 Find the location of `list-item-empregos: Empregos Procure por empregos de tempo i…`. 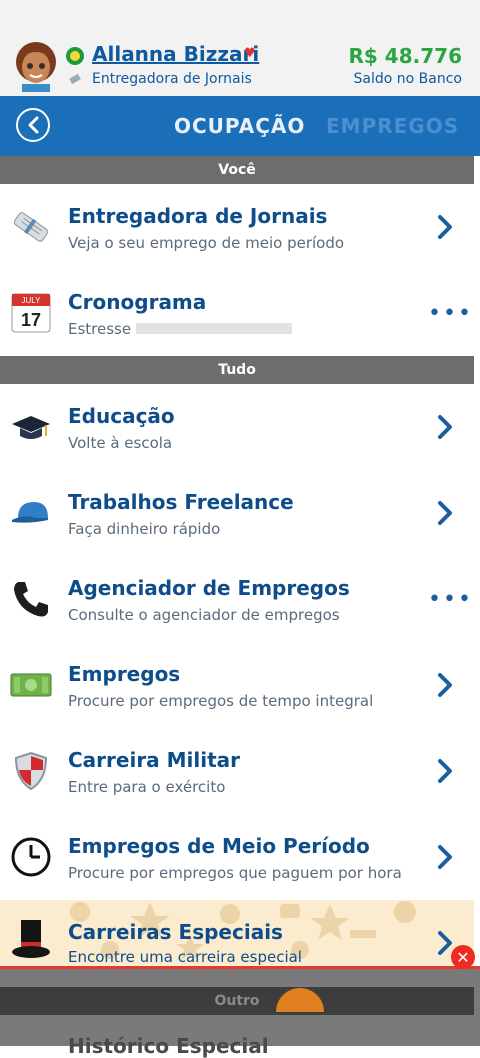

list-item-empregos: Empregos Procure por empregos de tempo i… is located at coordinates (237, 685).